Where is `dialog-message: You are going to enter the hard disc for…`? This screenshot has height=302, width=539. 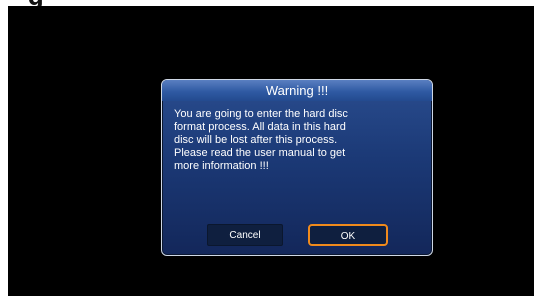
dialog-message: You are going to enter the hard disc for… is located at coordinates (261, 140).